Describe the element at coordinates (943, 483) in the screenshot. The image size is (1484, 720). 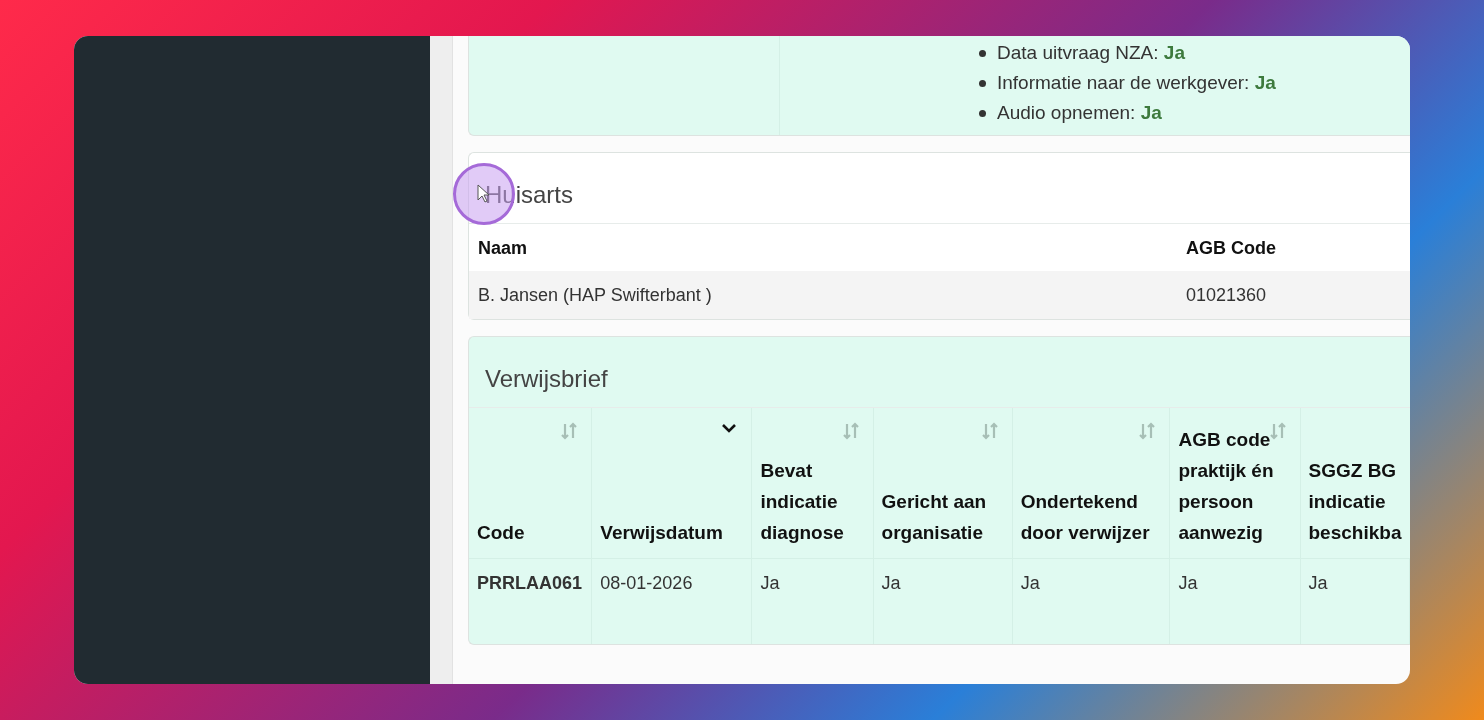
I see `column-header: Gericht aan organisatie` at that location.